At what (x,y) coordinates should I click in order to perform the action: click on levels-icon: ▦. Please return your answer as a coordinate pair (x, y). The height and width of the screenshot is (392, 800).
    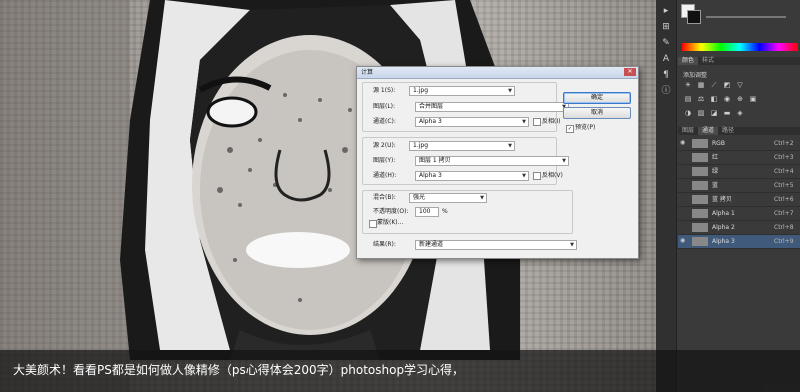
    Looking at the image, I should click on (701, 85).